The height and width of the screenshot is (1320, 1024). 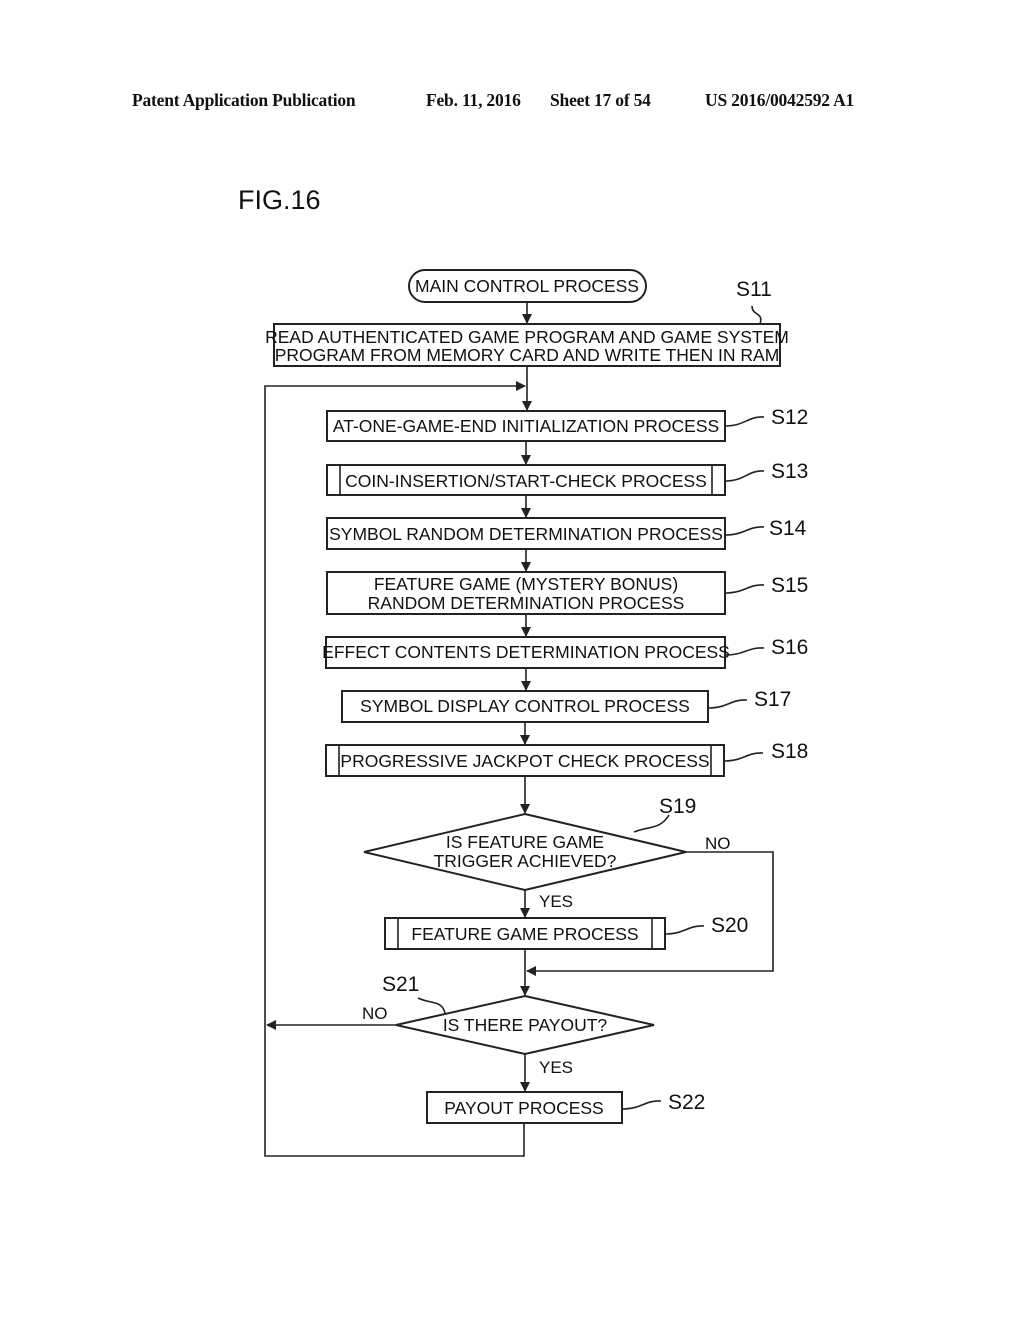 What do you see at coordinates (525, 861) in the screenshot?
I see `decision-text-line2: TRIGGER ACHIEVED?` at bounding box center [525, 861].